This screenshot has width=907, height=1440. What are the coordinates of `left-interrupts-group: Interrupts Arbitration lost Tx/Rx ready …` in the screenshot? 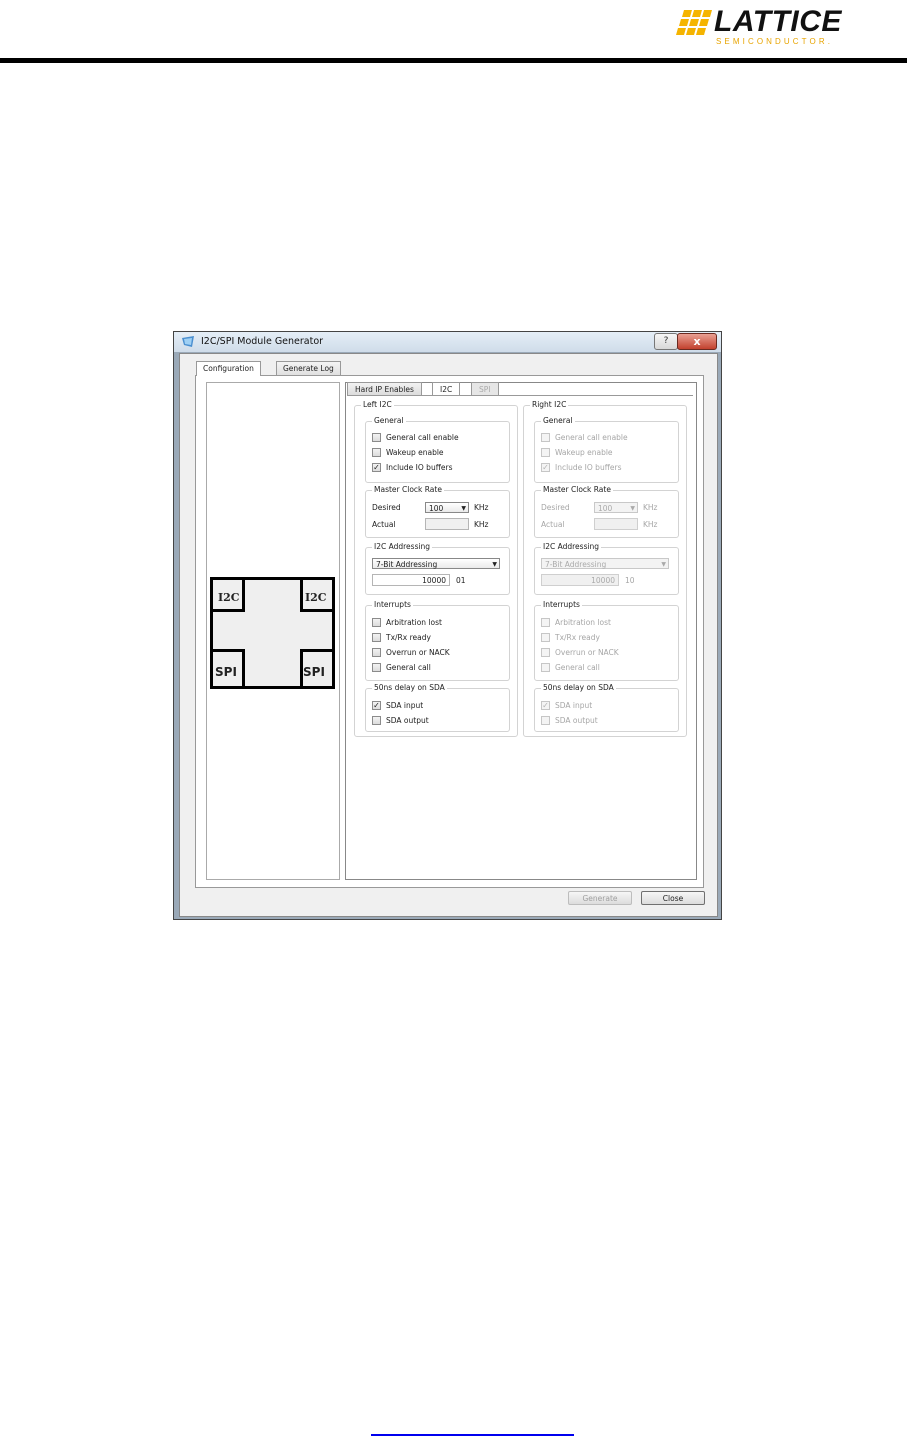 It's located at (437, 640).